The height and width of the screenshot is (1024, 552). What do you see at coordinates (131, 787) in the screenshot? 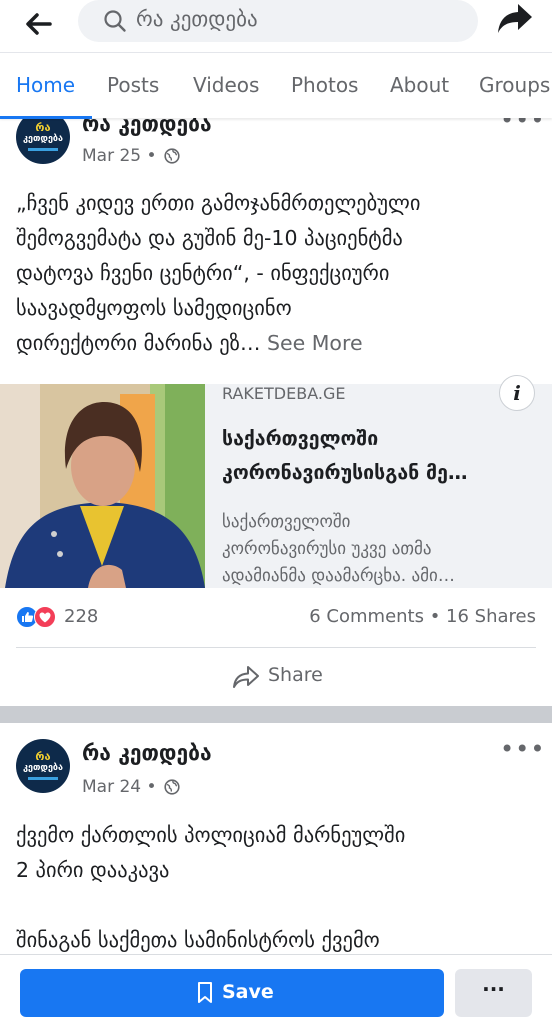
I see `post-date: Mar 24 •` at bounding box center [131, 787].